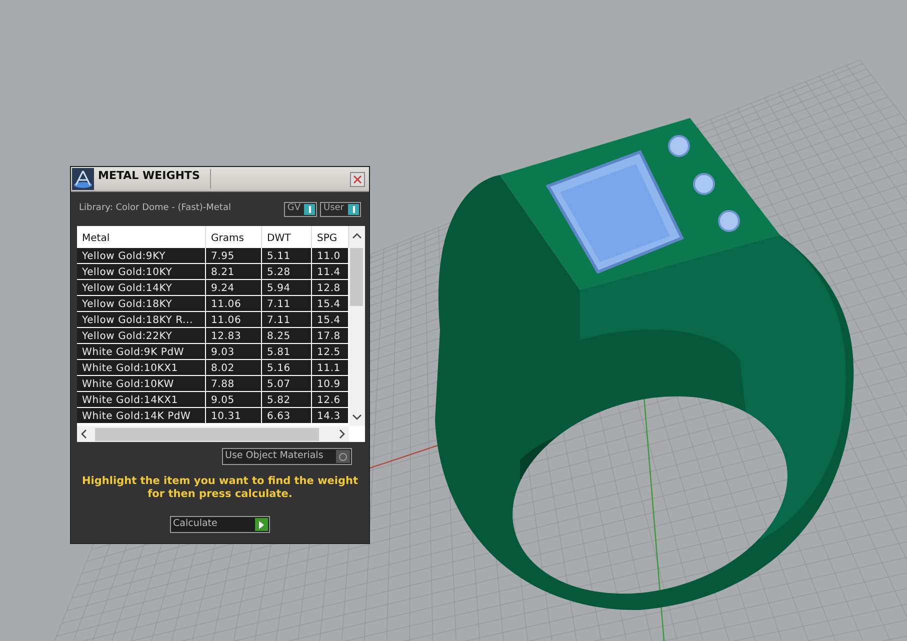  I want to click on table-cell: 12.83, so click(234, 335).